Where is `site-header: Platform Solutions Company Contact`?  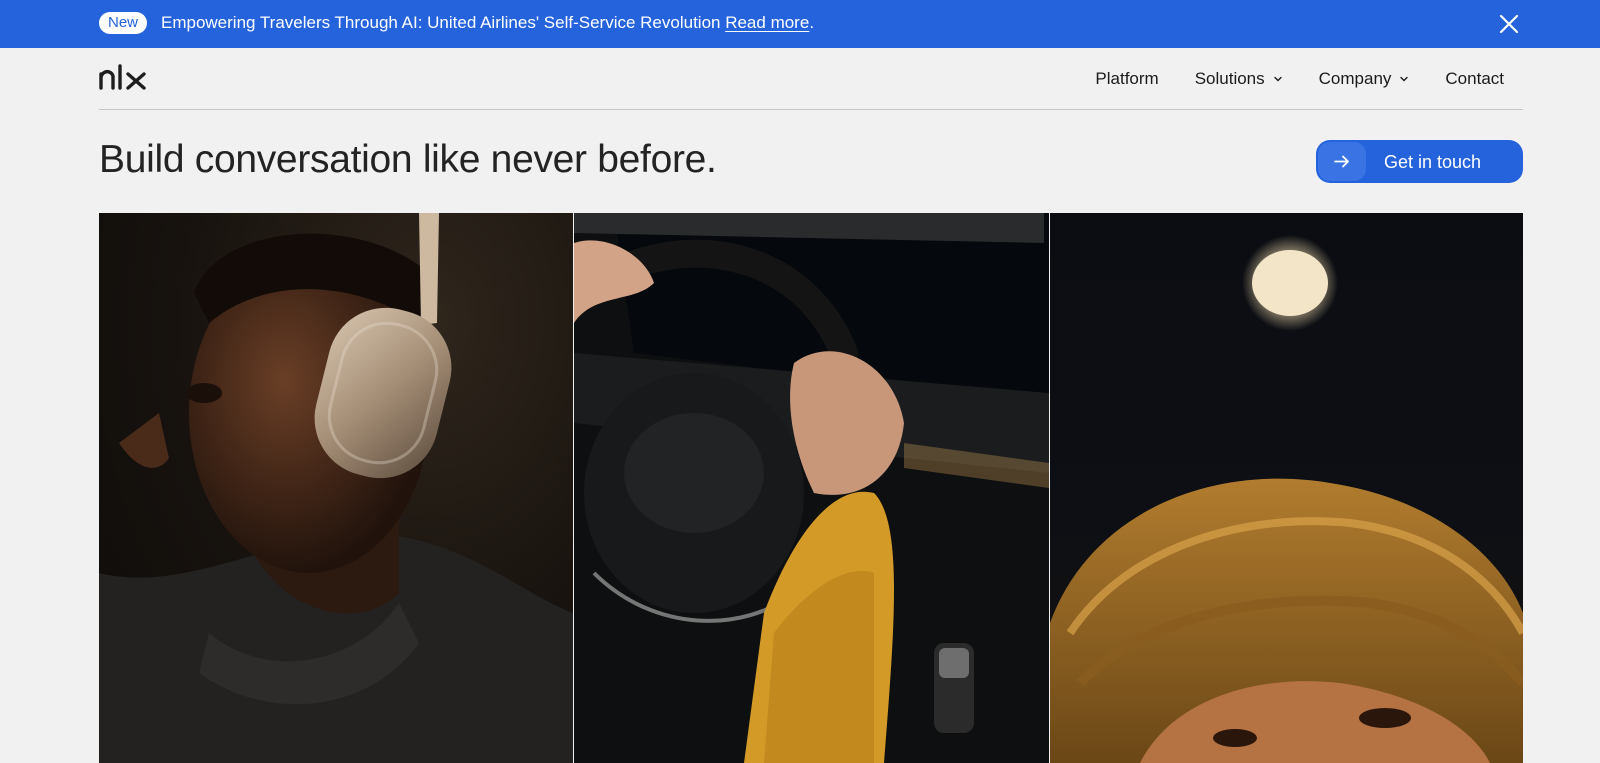 site-header: Platform Solutions Company Contact is located at coordinates (811, 79).